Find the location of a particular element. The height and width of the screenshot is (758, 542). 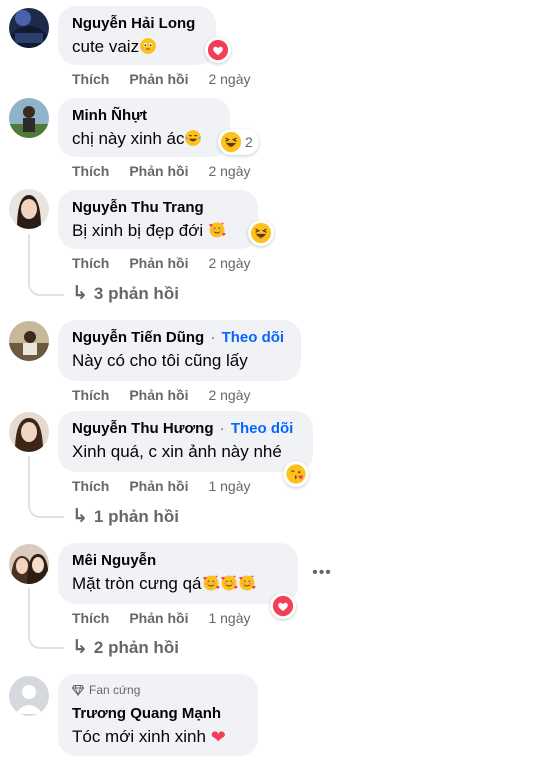

top-fan-badge: Fan cứng is located at coordinates (158, 690).